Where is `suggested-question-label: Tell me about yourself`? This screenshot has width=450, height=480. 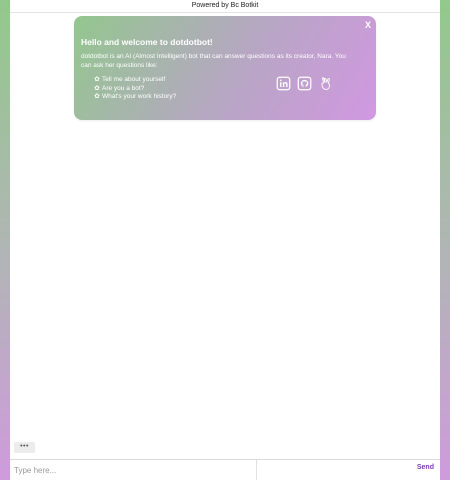
suggested-question-label: Tell me about yourself is located at coordinates (134, 79).